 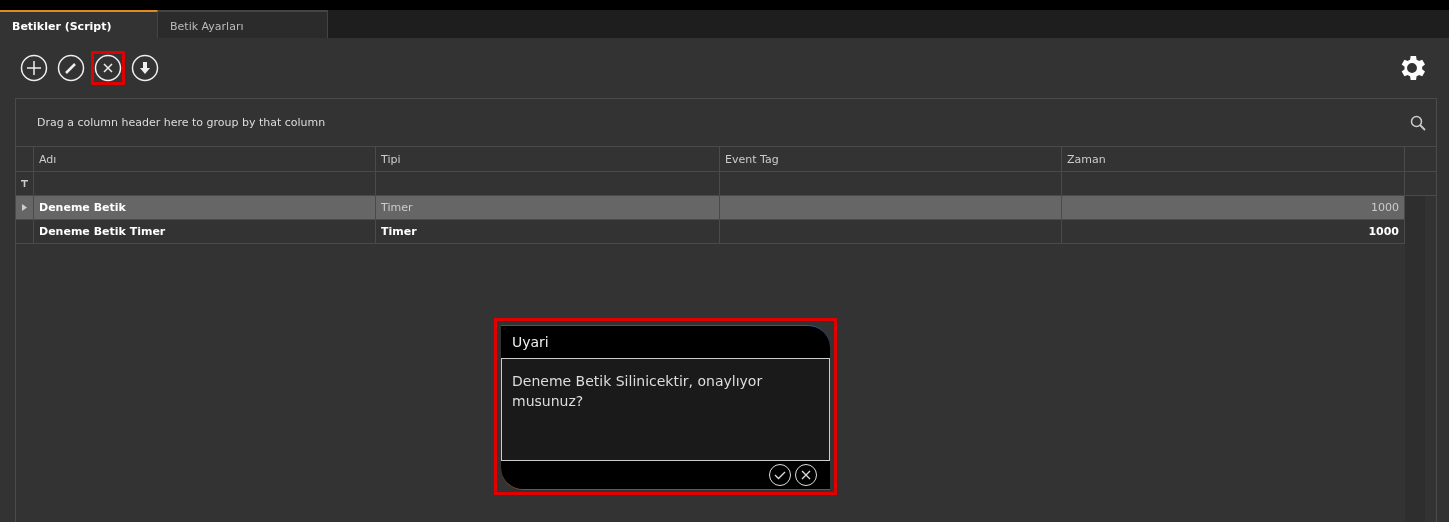 I want to click on cancel-button, so click(x=806, y=475).